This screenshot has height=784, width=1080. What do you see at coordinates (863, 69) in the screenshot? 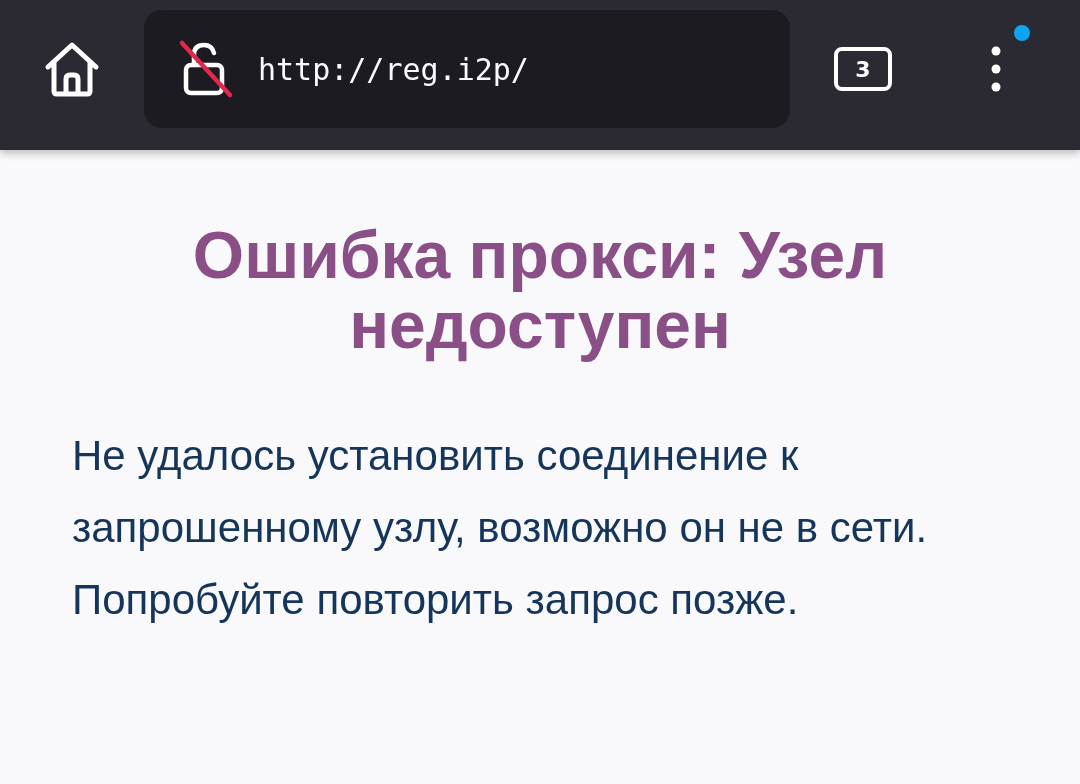
I see `tab-count-button: 3` at bounding box center [863, 69].